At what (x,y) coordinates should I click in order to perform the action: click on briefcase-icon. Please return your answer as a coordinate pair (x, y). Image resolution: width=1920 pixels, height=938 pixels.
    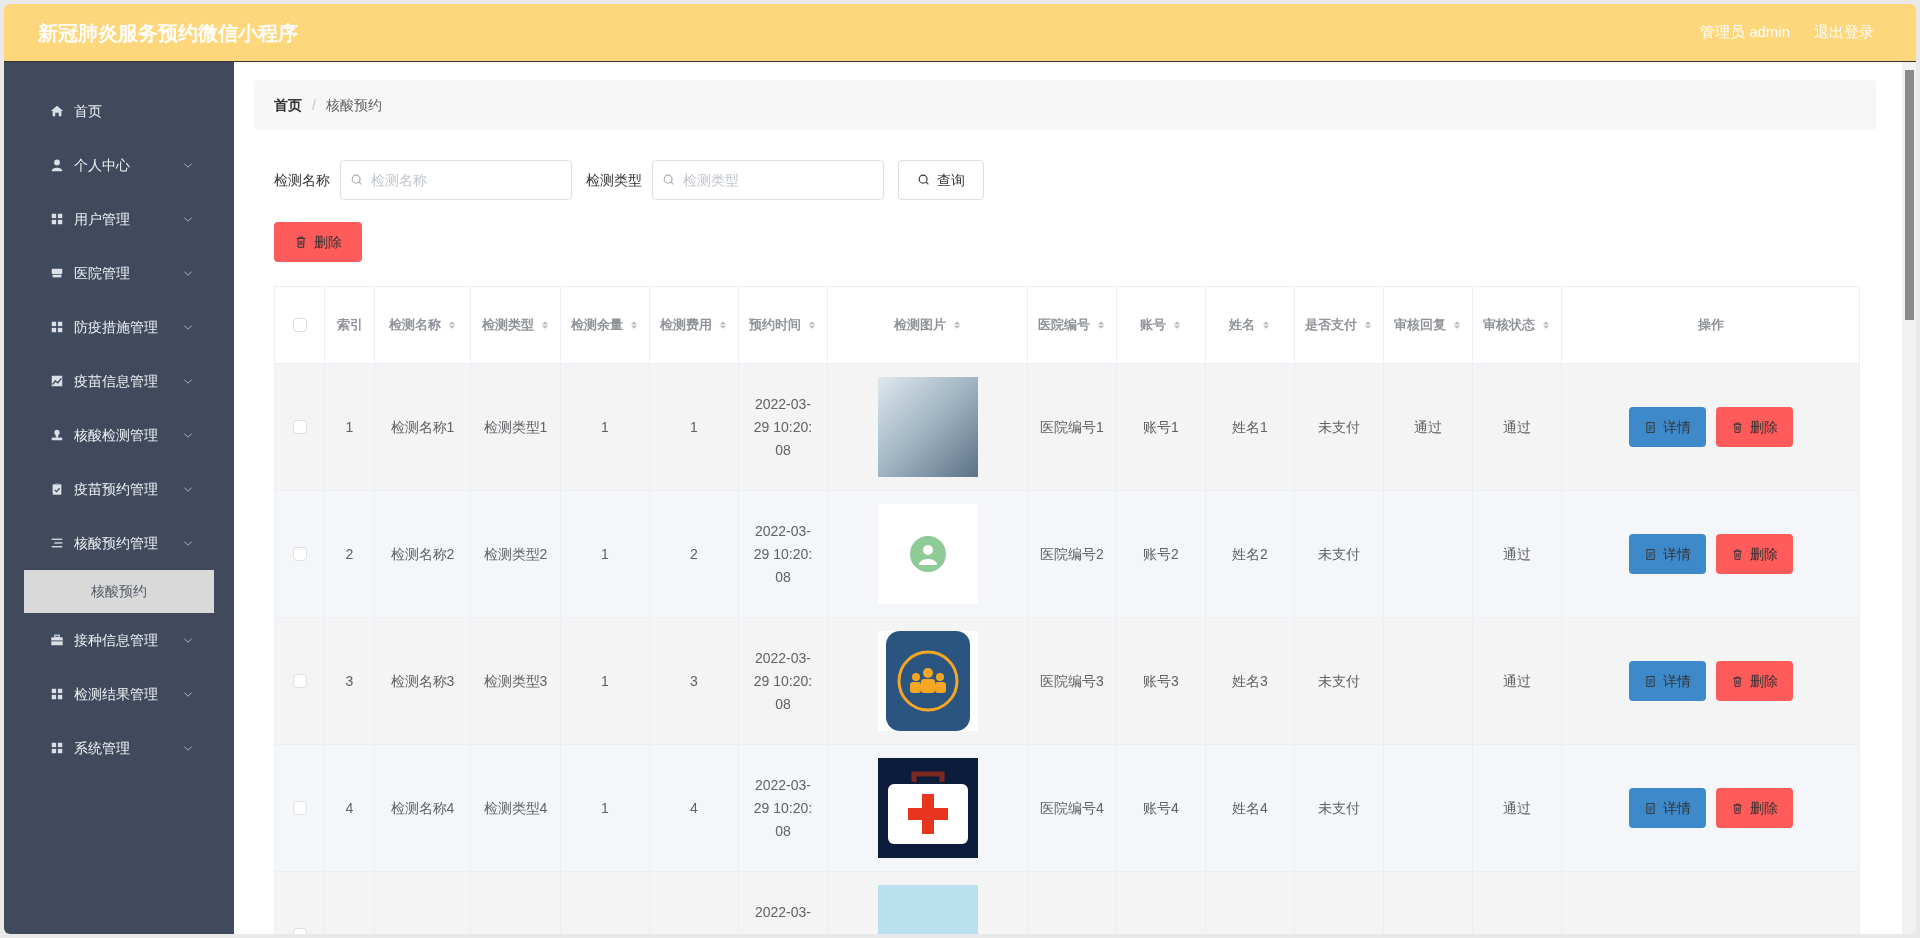
    Looking at the image, I should click on (57, 640).